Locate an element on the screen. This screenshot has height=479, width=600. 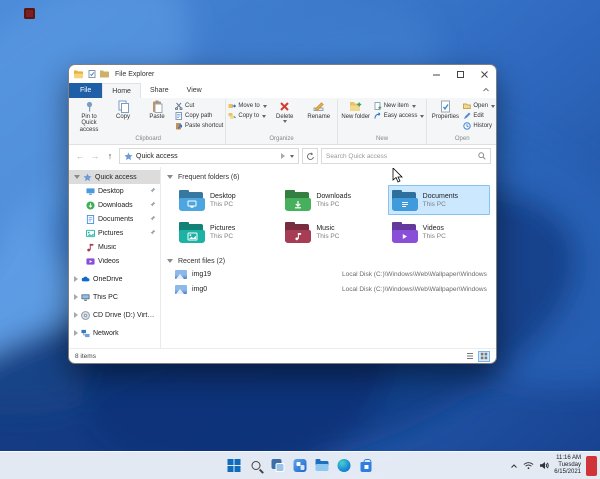
downloads-icon is located at coordinates (90, 205).